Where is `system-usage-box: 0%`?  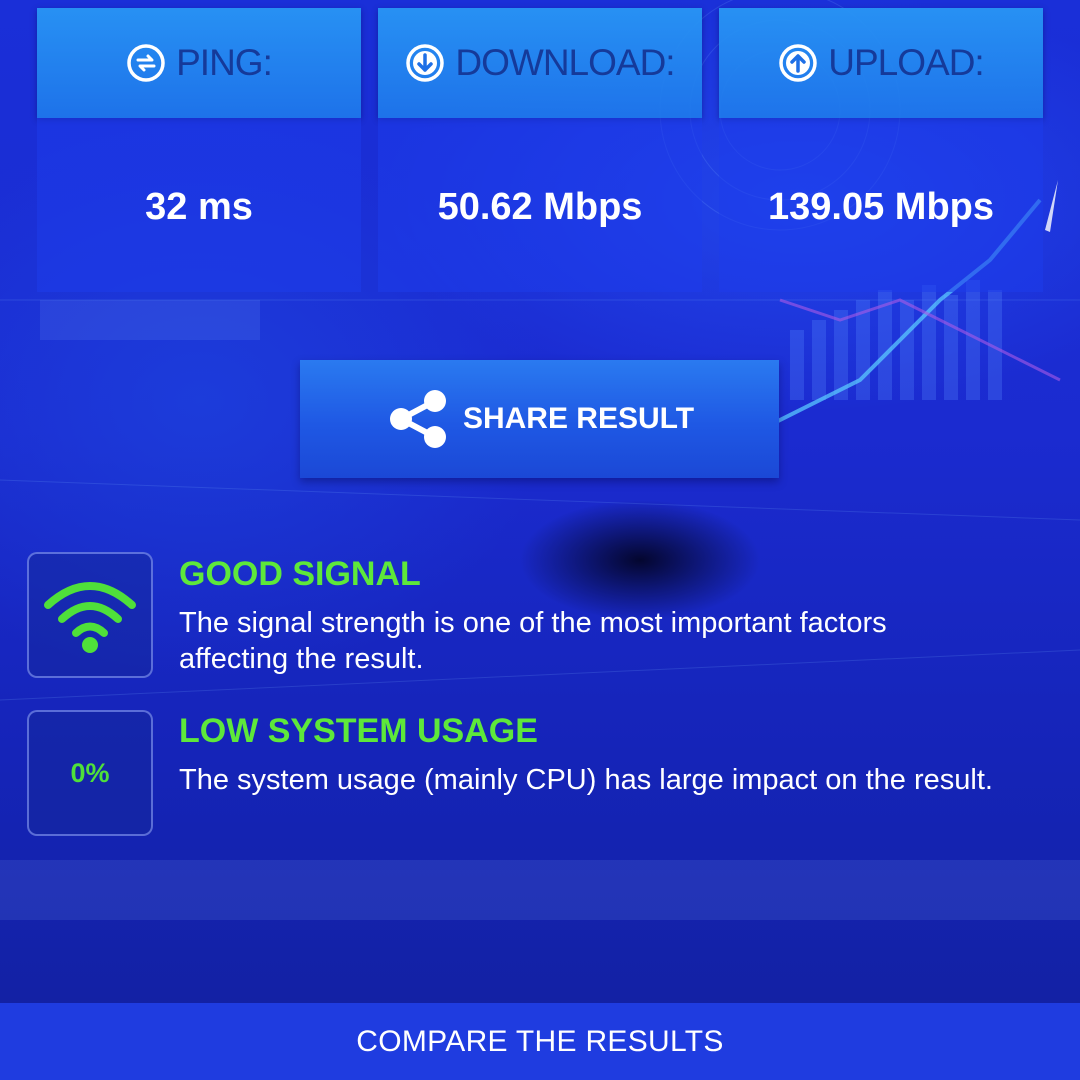
system-usage-box: 0% is located at coordinates (90, 773).